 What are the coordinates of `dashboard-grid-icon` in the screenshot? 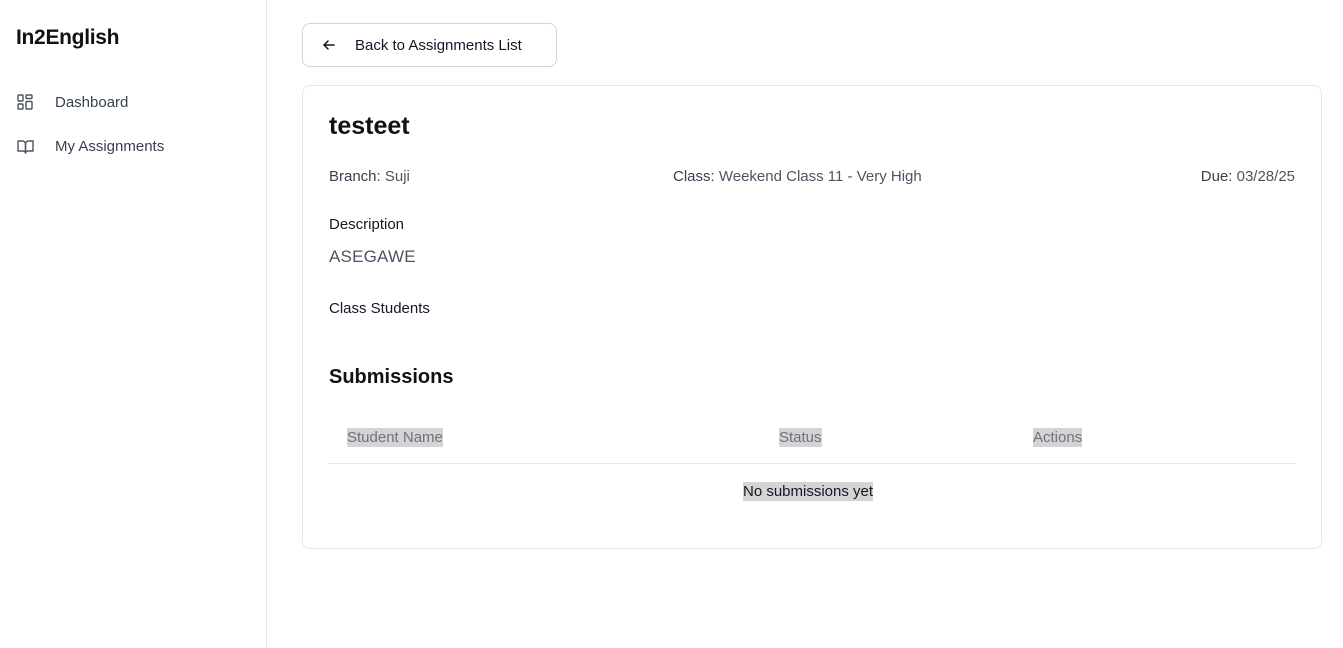 It's located at (25, 102).